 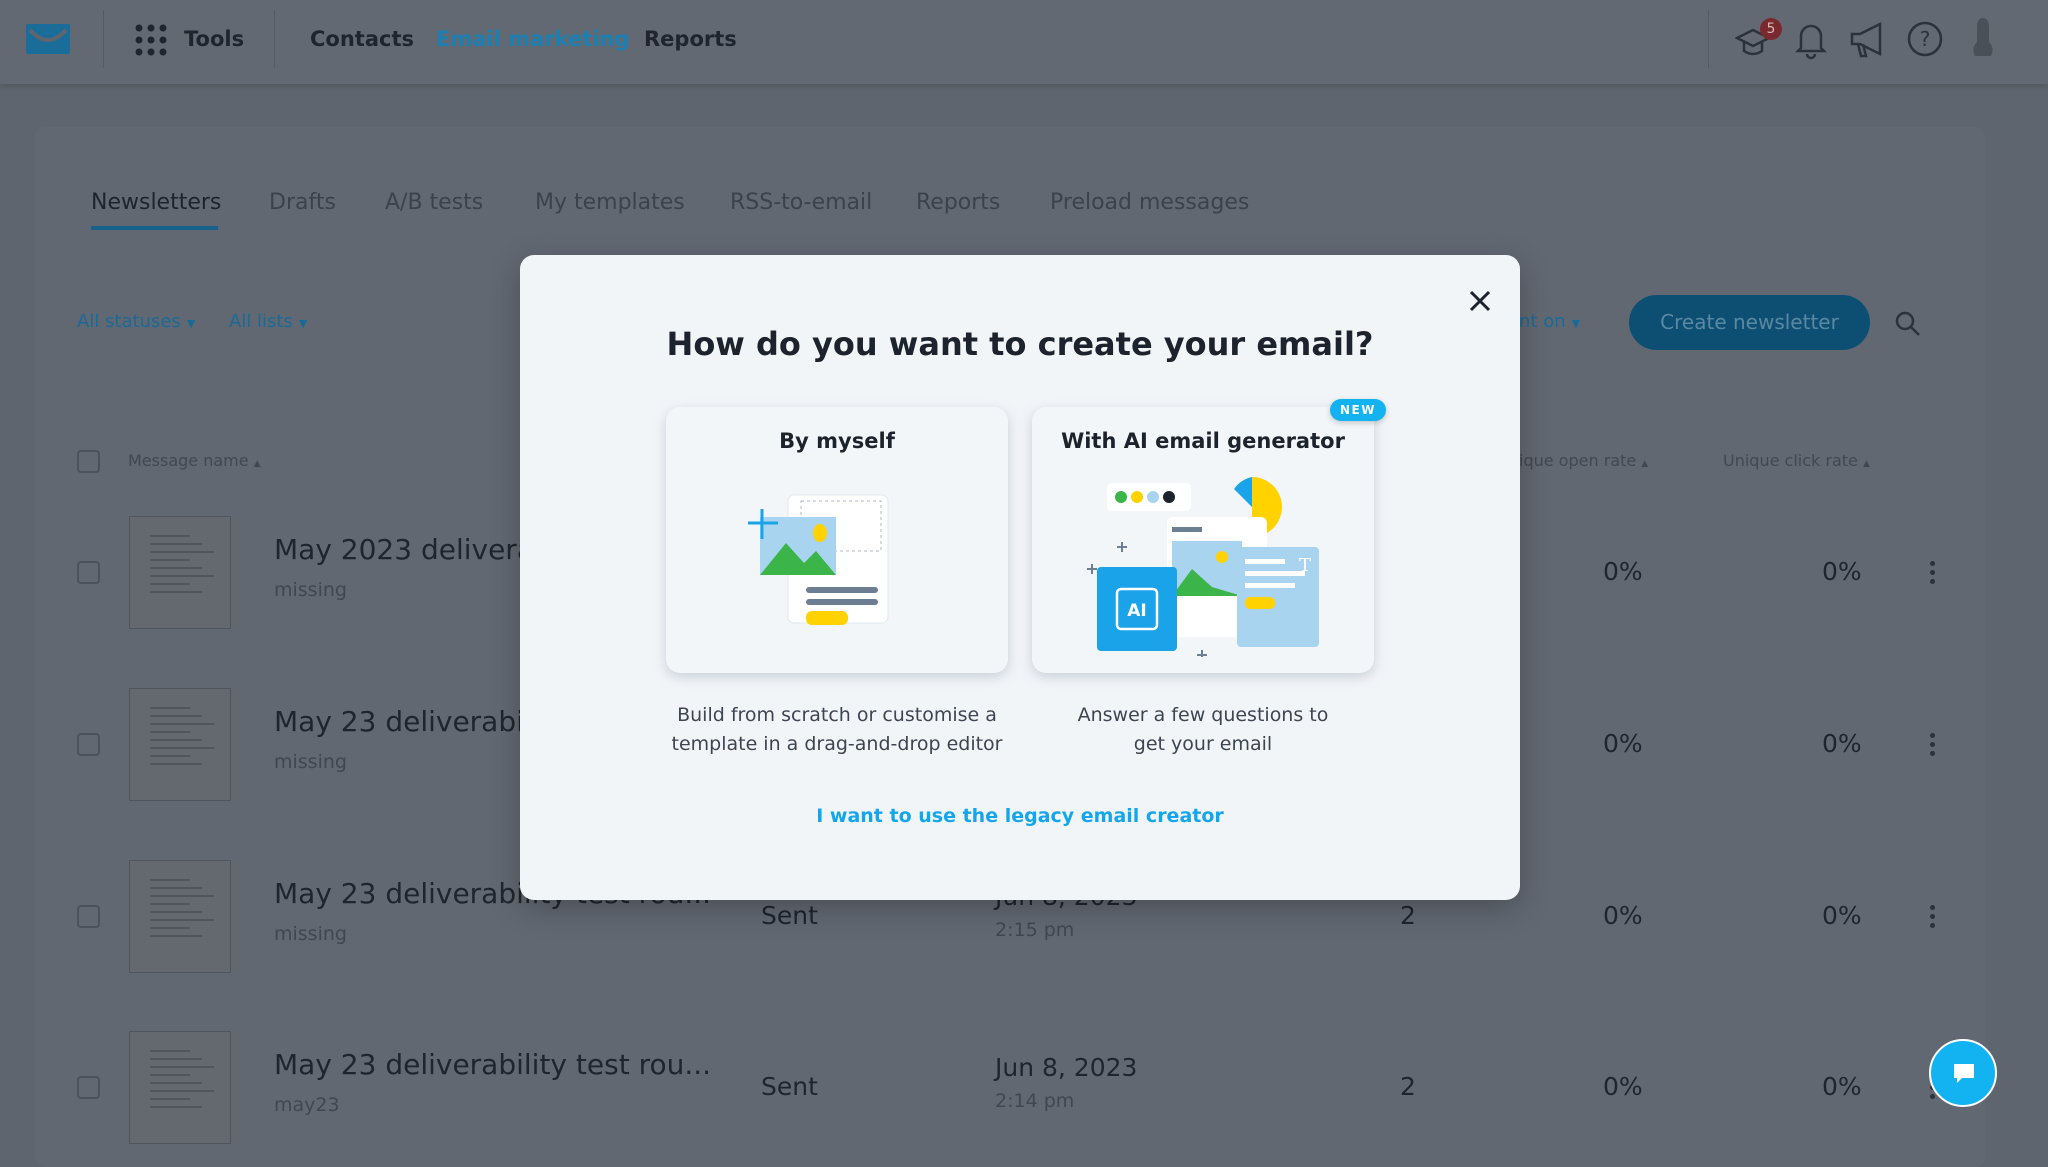 I want to click on sent-time: 2:15 pm, so click(x=1035, y=930).